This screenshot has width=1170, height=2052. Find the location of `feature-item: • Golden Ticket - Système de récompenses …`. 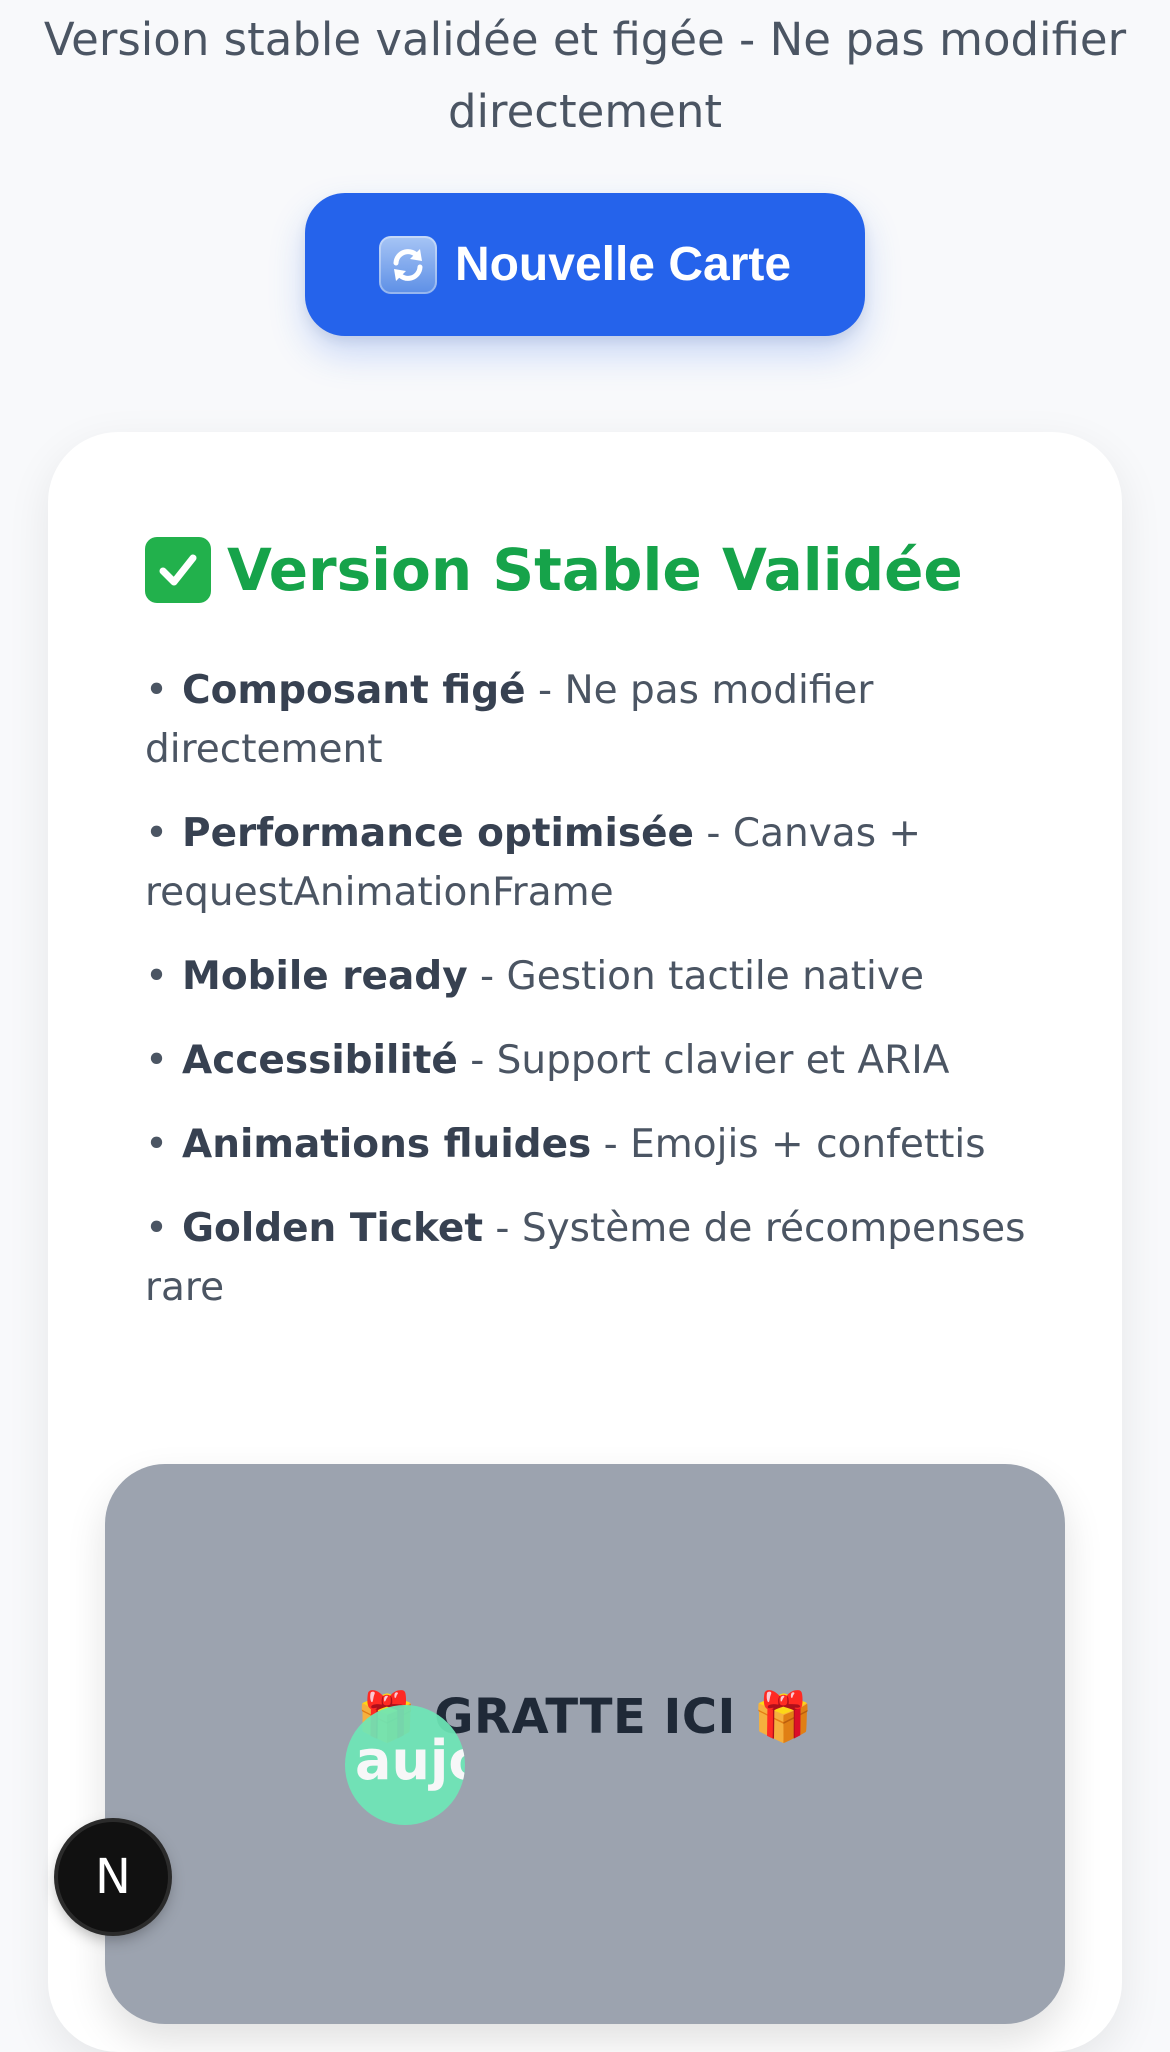

feature-item: • Golden Ticket - Système de récompenses … is located at coordinates (585, 1258).